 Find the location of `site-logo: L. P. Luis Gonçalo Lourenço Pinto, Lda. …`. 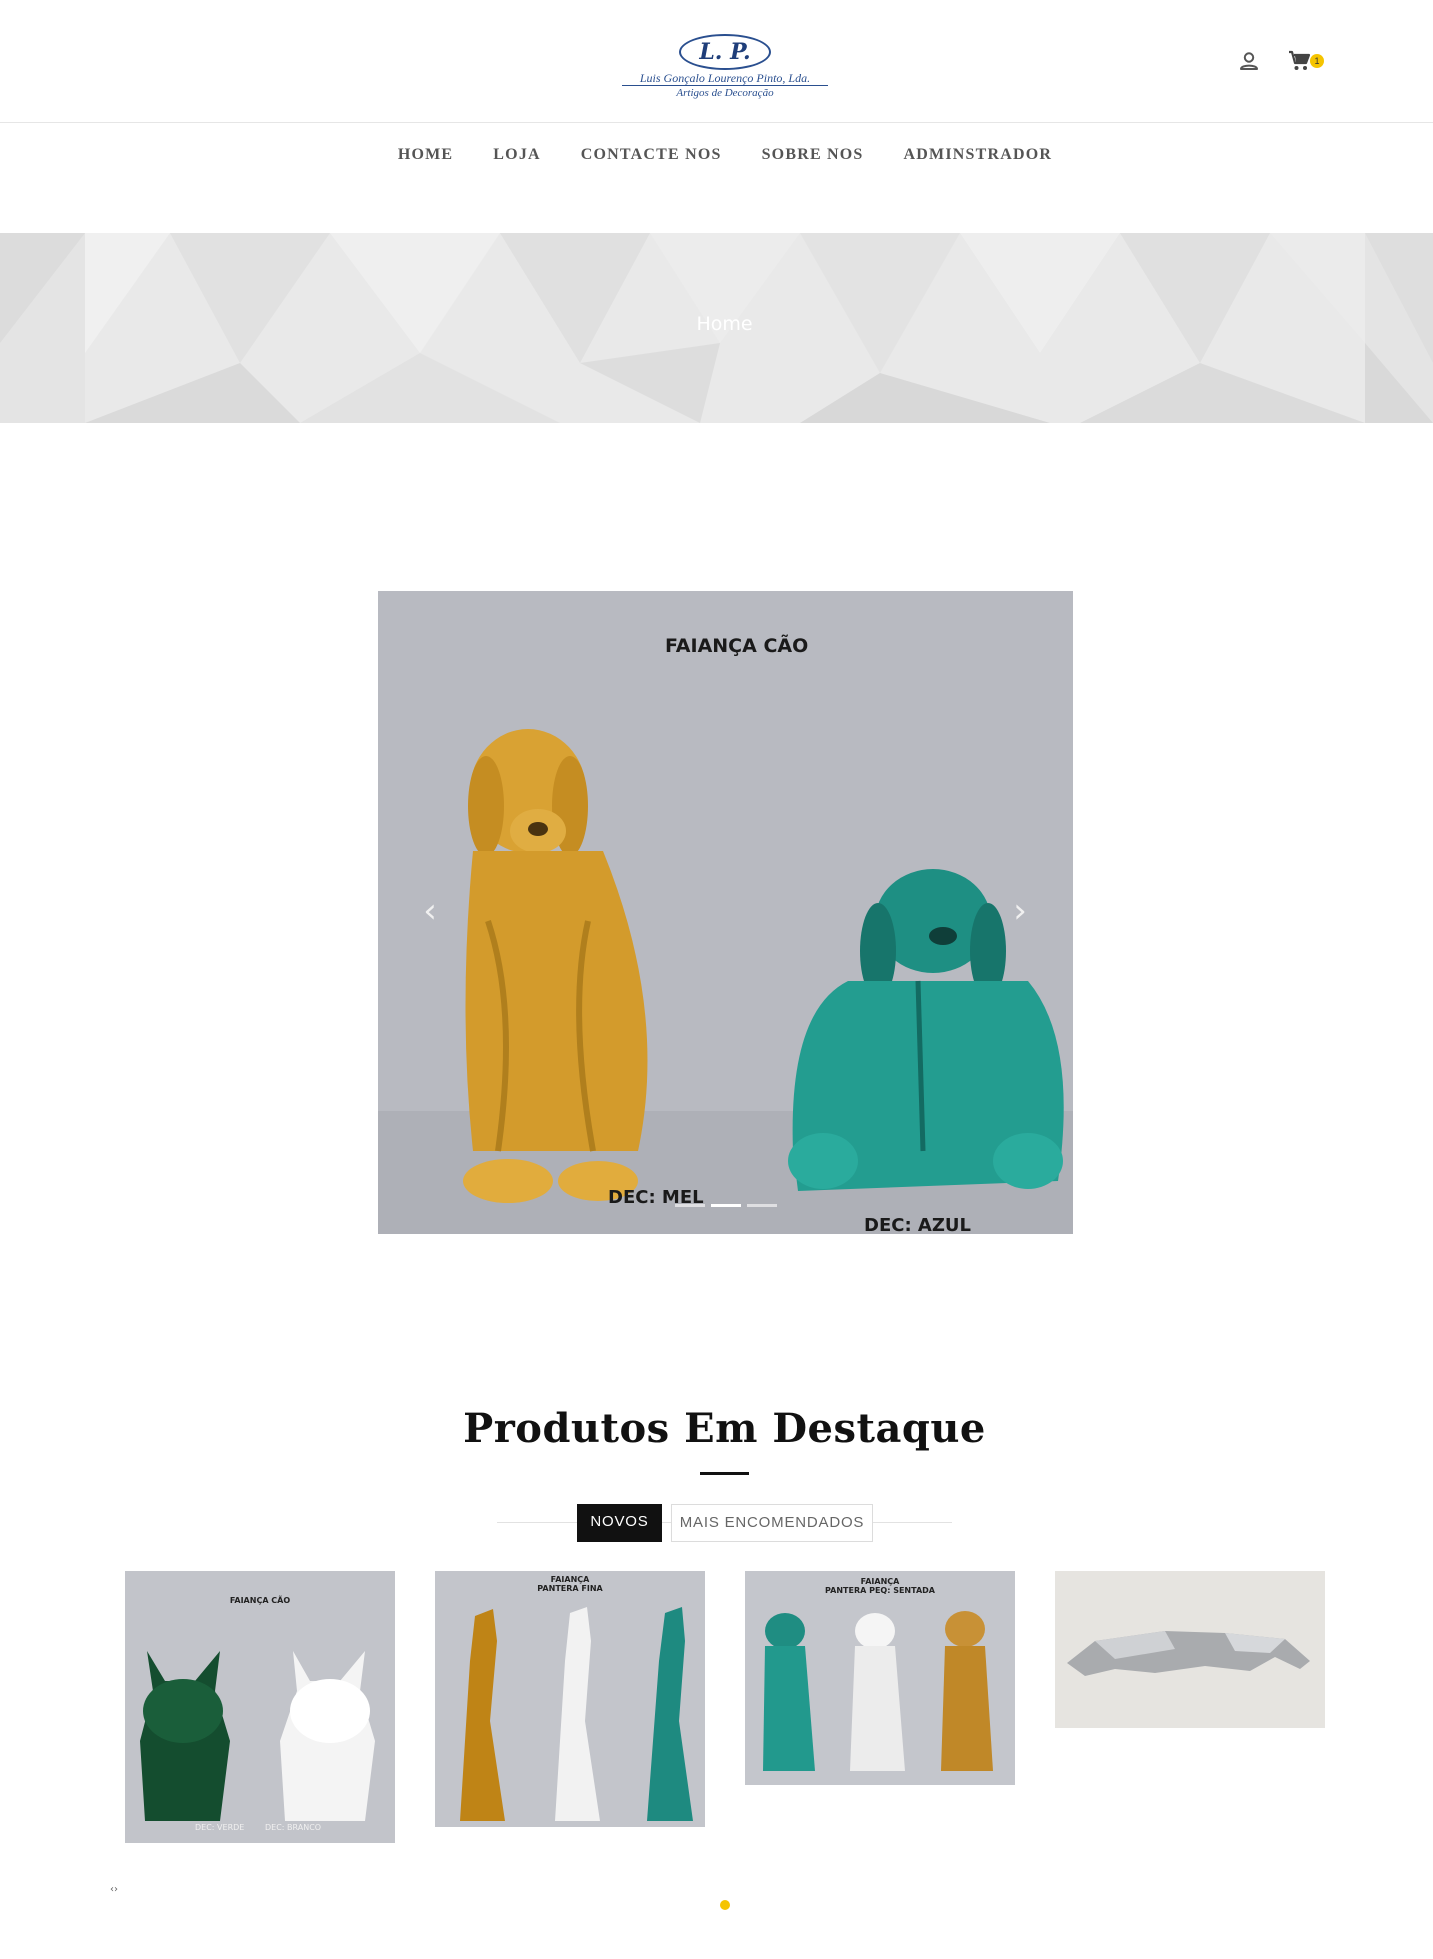

site-logo: L. P. Luis Gonçalo Lourenço Pinto, Lda. … is located at coordinates (725, 69).